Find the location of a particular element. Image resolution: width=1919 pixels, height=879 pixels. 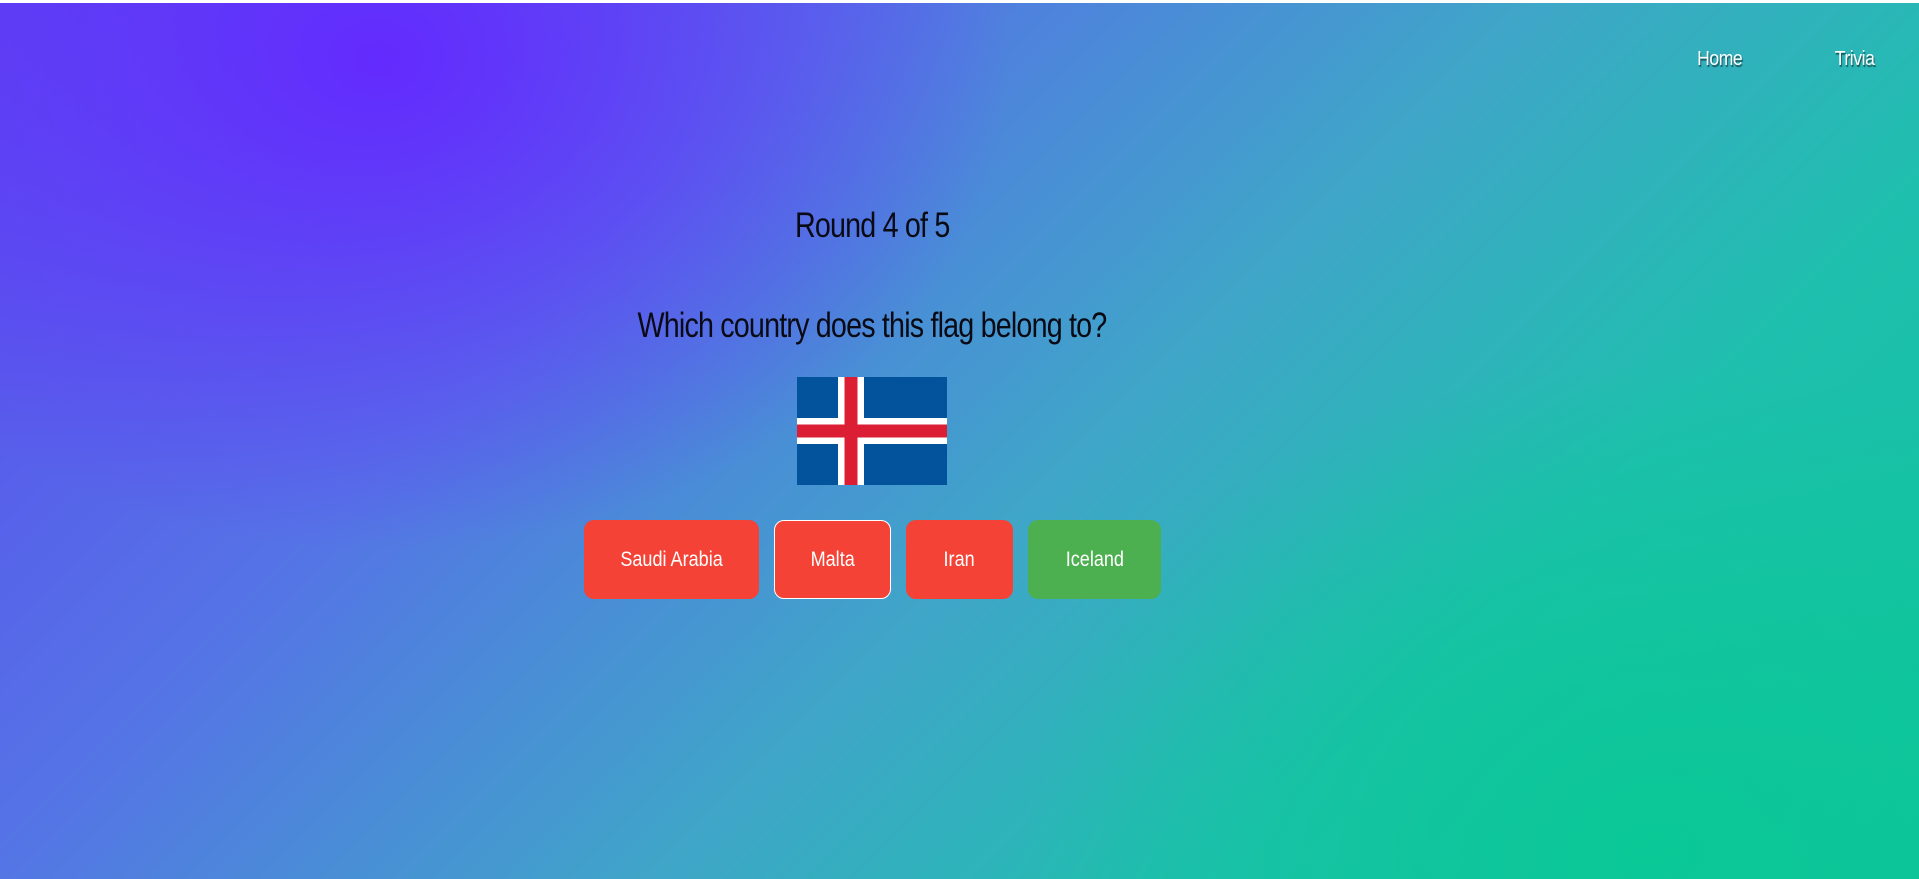

answer-label: Saudi Arabia is located at coordinates (671, 559).